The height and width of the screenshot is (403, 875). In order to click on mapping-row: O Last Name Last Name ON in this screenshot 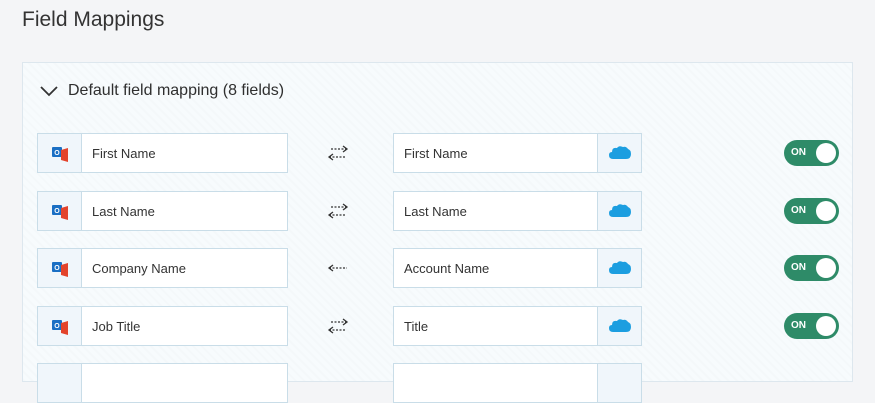, I will do `click(438, 211)`.